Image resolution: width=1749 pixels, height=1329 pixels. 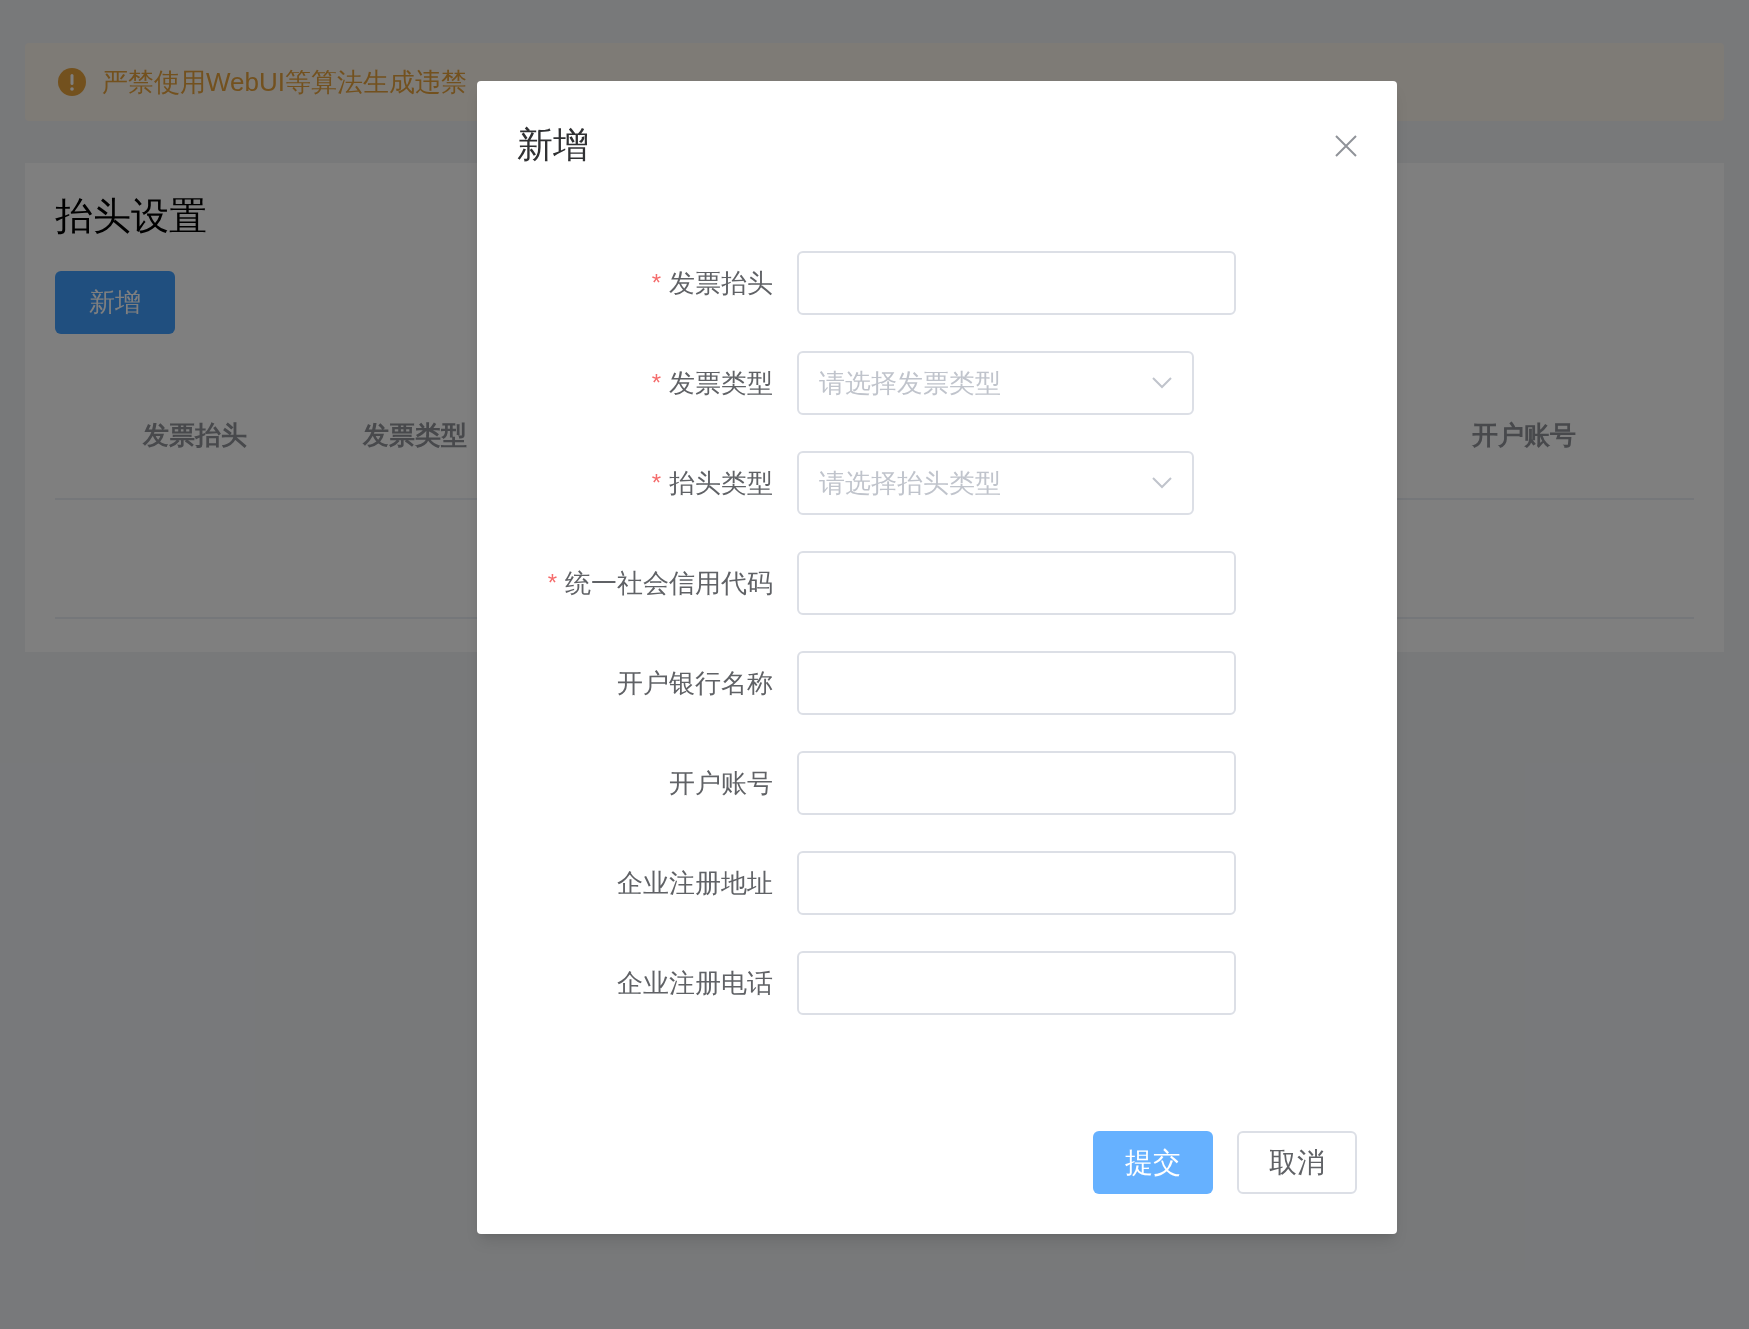 I want to click on field-label: 开户银行名称, so click(x=695, y=683).